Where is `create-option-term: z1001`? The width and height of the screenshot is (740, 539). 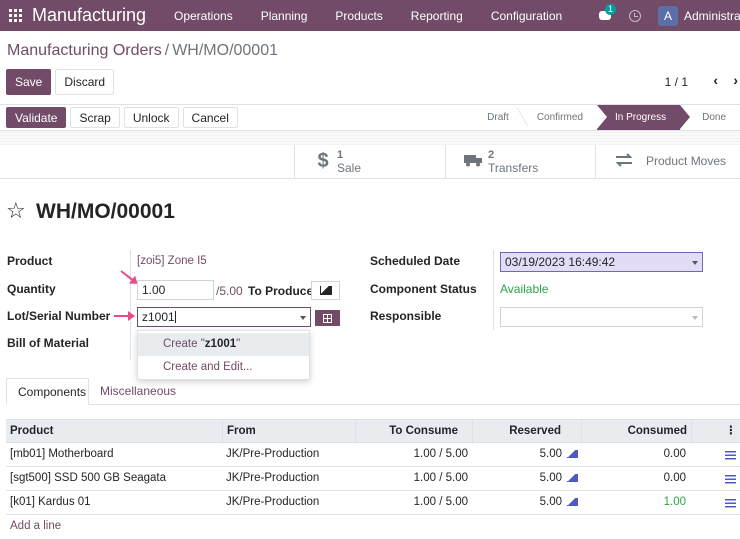
create-option-term: z1001 is located at coordinates (220, 344).